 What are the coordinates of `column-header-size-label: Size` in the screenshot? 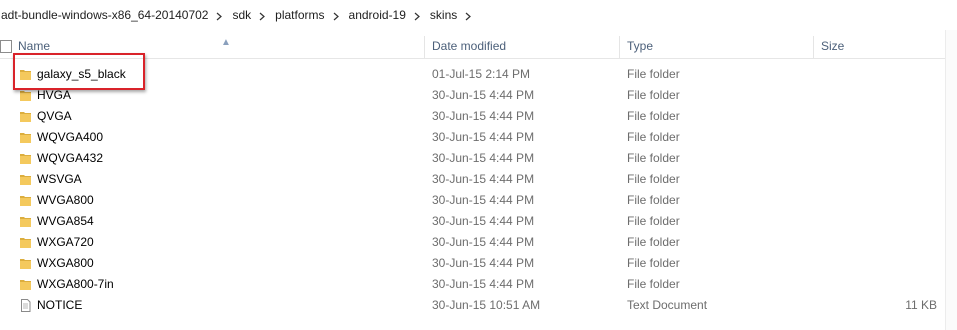 It's located at (833, 46).